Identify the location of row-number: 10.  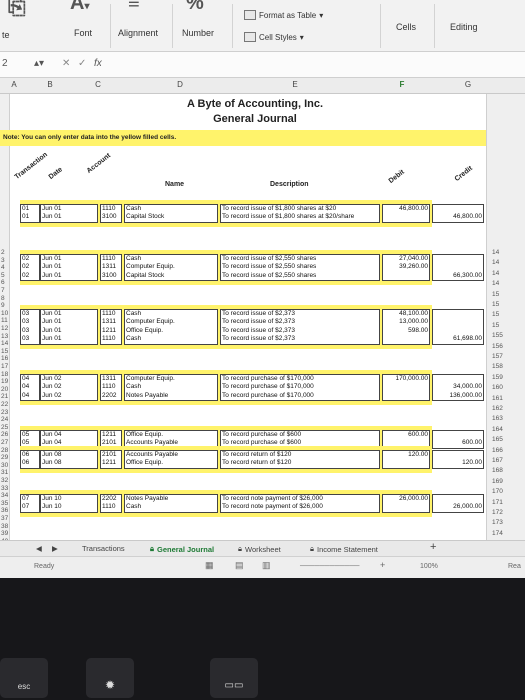
(4, 313).